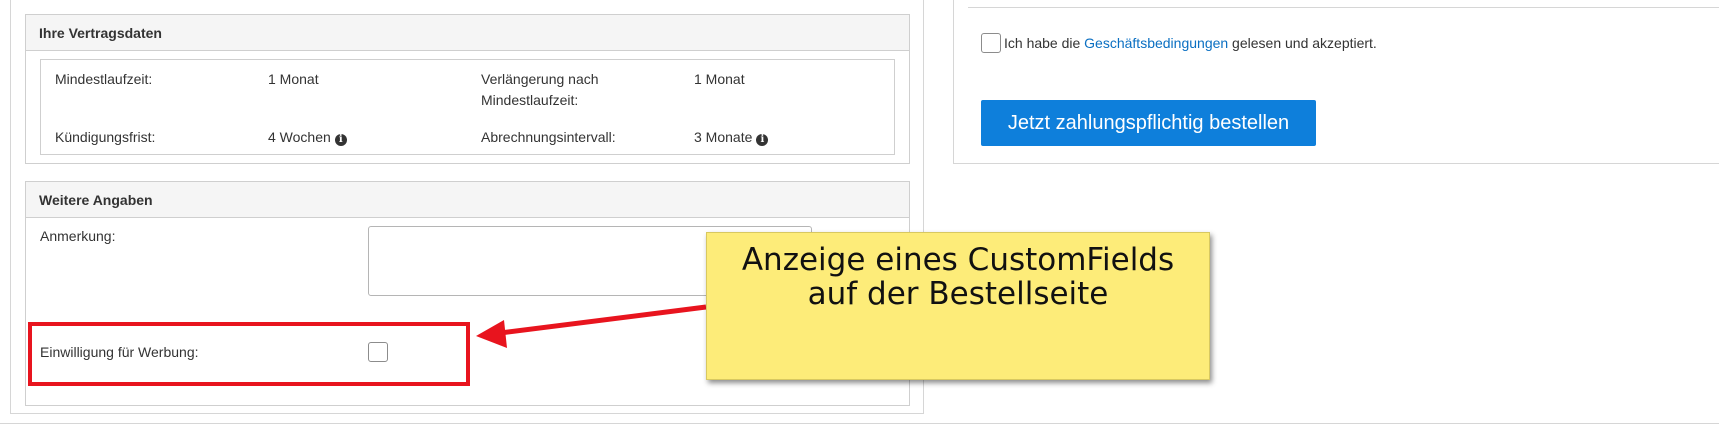  What do you see at coordinates (958, 260) in the screenshot?
I see `callout-line1: Anzeige eines CustomFields` at bounding box center [958, 260].